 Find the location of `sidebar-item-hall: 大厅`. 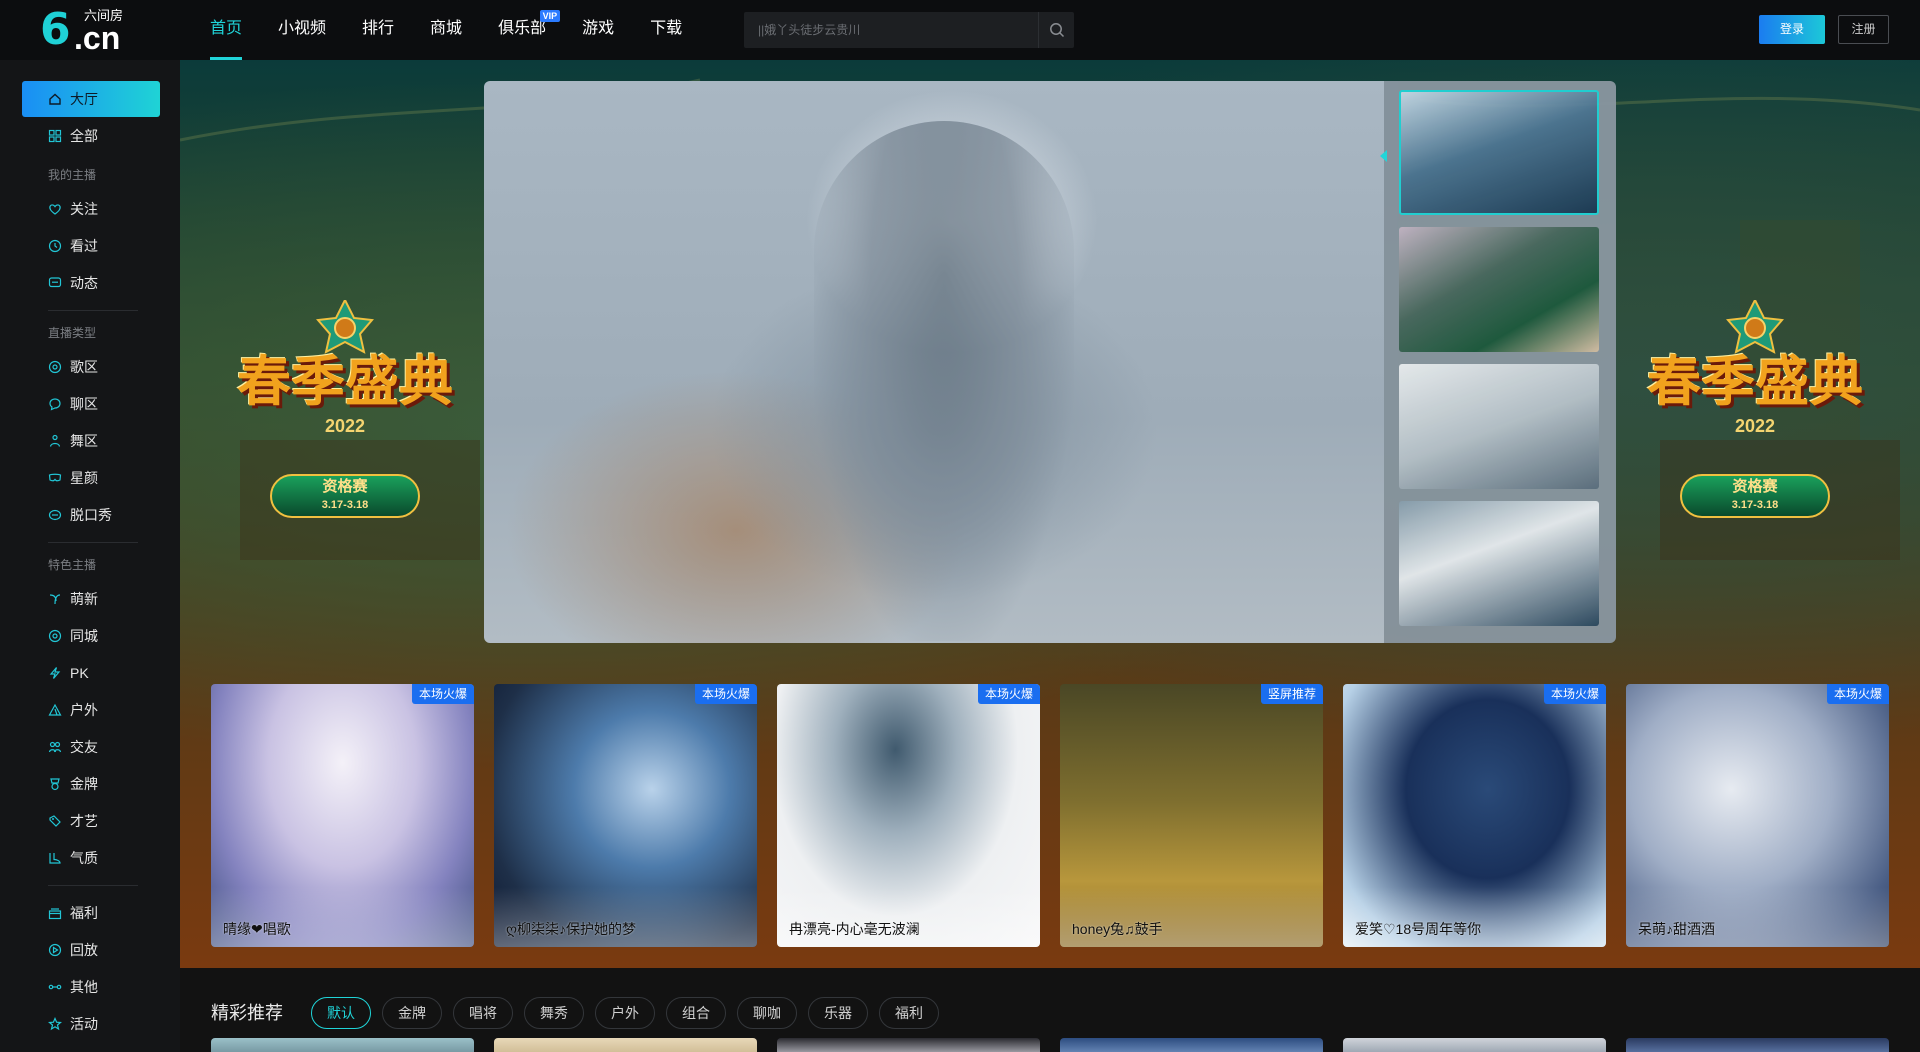

sidebar-item-hall: 大厅 is located at coordinates (91, 99).